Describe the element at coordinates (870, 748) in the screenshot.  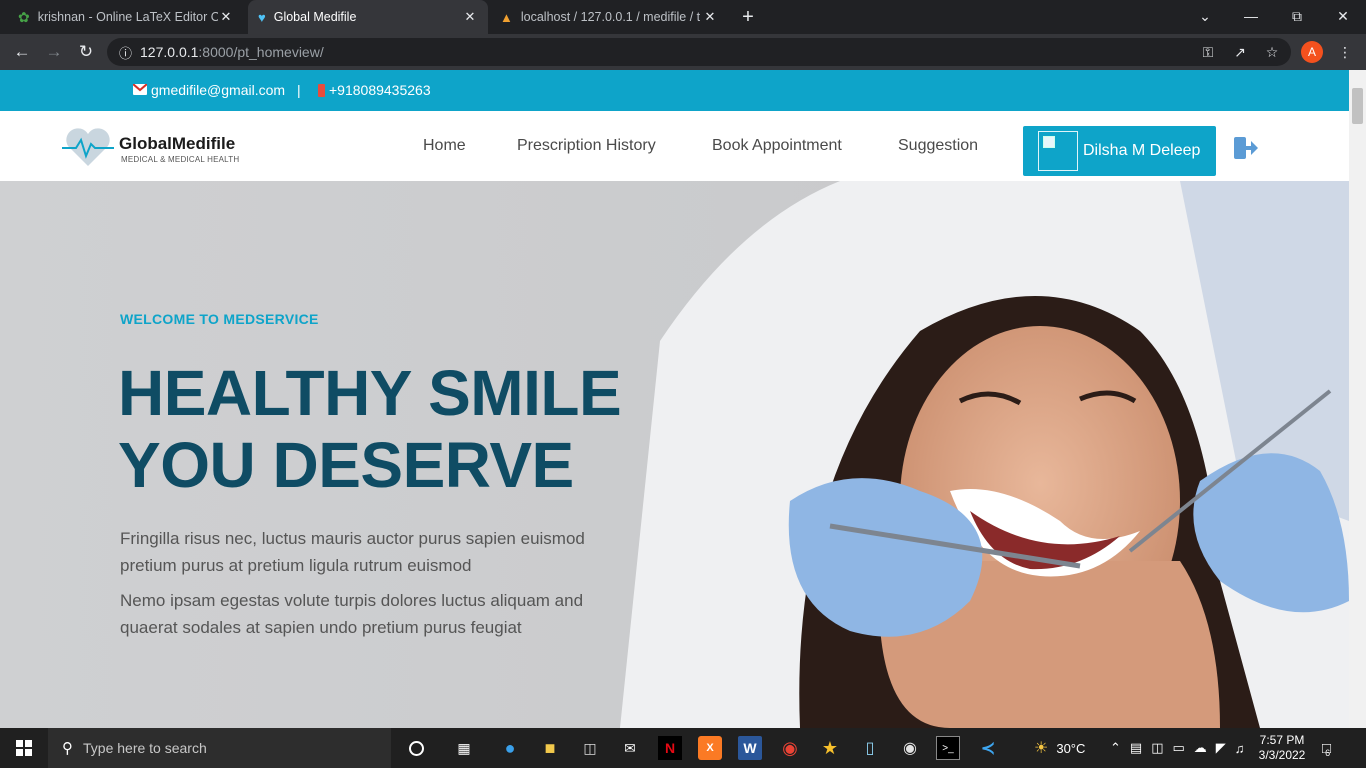
I see `notes-app-icon: ▯` at that location.